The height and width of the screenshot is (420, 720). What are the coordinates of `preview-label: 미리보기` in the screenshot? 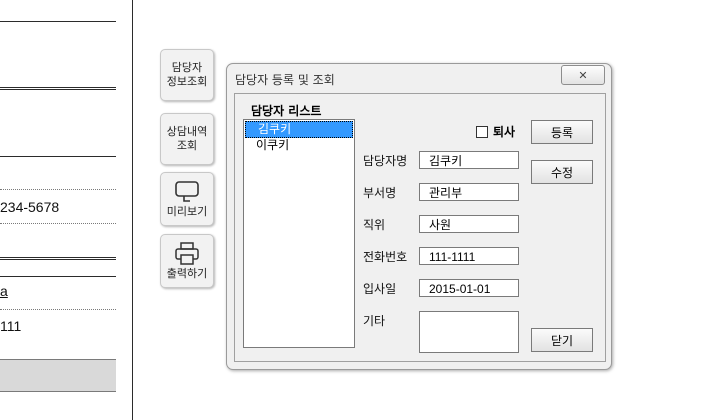 It's located at (187, 211).